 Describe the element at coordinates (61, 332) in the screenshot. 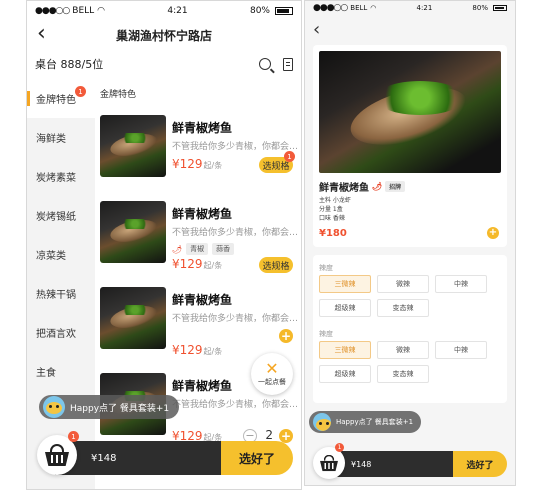

I see `category-item-drinks: 把酒言欢` at that location.